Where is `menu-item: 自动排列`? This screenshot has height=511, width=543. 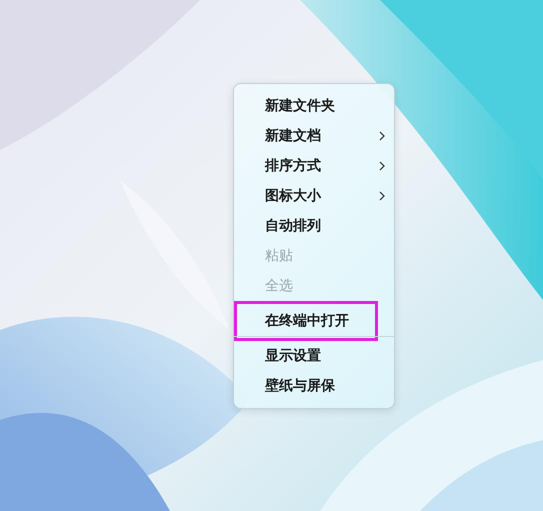
menu-item: 自动排列 is located at coordinates (314, 226).